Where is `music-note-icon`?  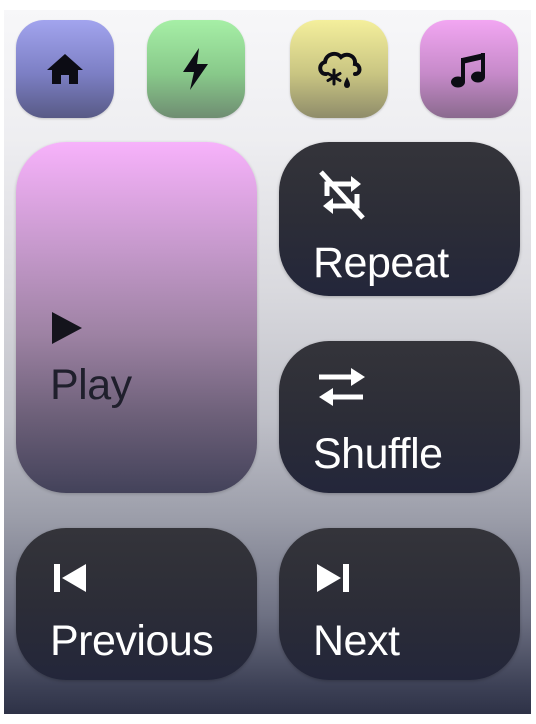
music-note-icon is located at coordinates (468, 70).